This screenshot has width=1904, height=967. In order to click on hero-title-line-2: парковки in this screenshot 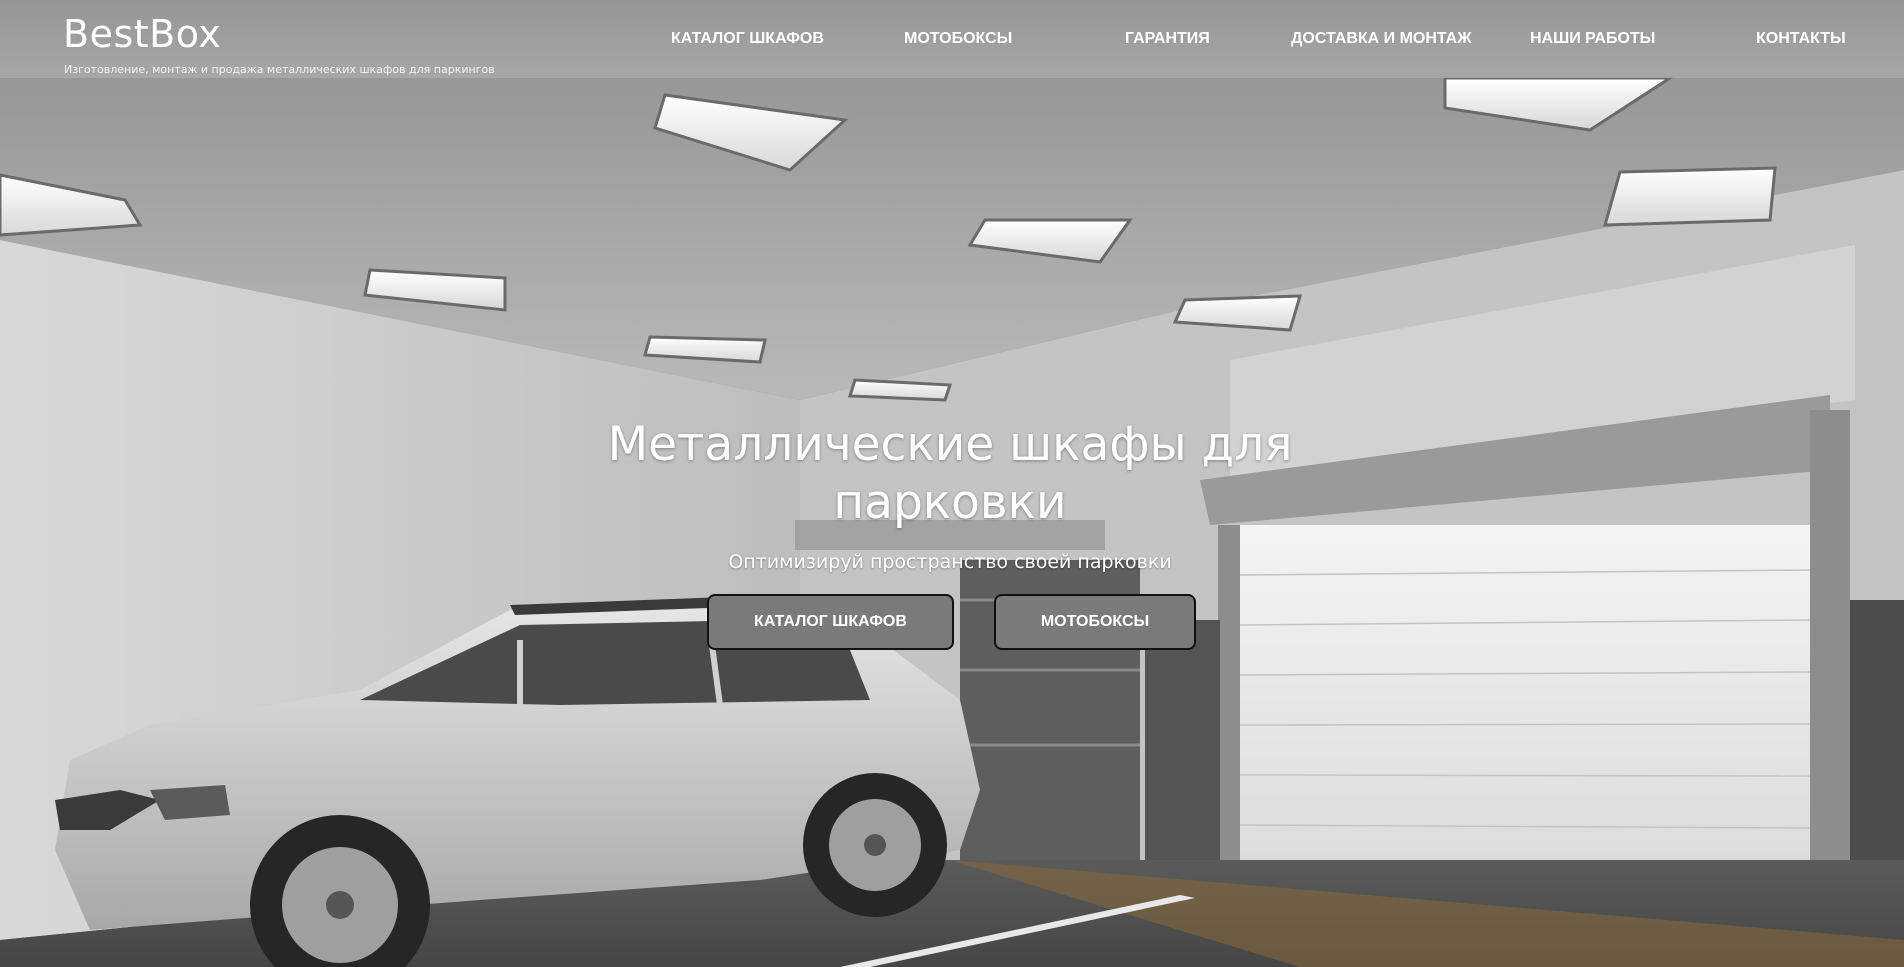, I will do `click(950, 502)`.